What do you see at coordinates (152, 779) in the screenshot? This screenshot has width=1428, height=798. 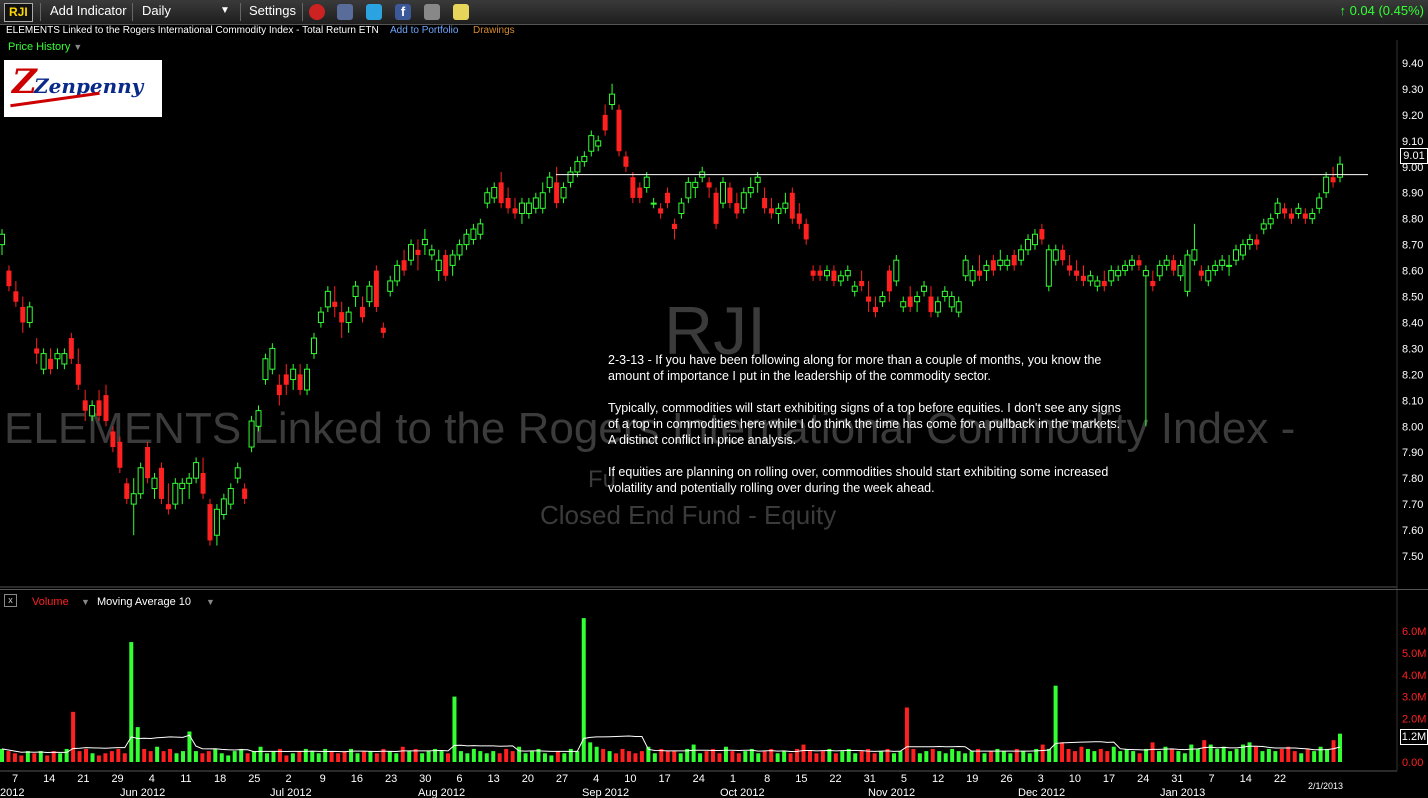 I see `date-tick-label: 4` at bounding box center [152, 779].